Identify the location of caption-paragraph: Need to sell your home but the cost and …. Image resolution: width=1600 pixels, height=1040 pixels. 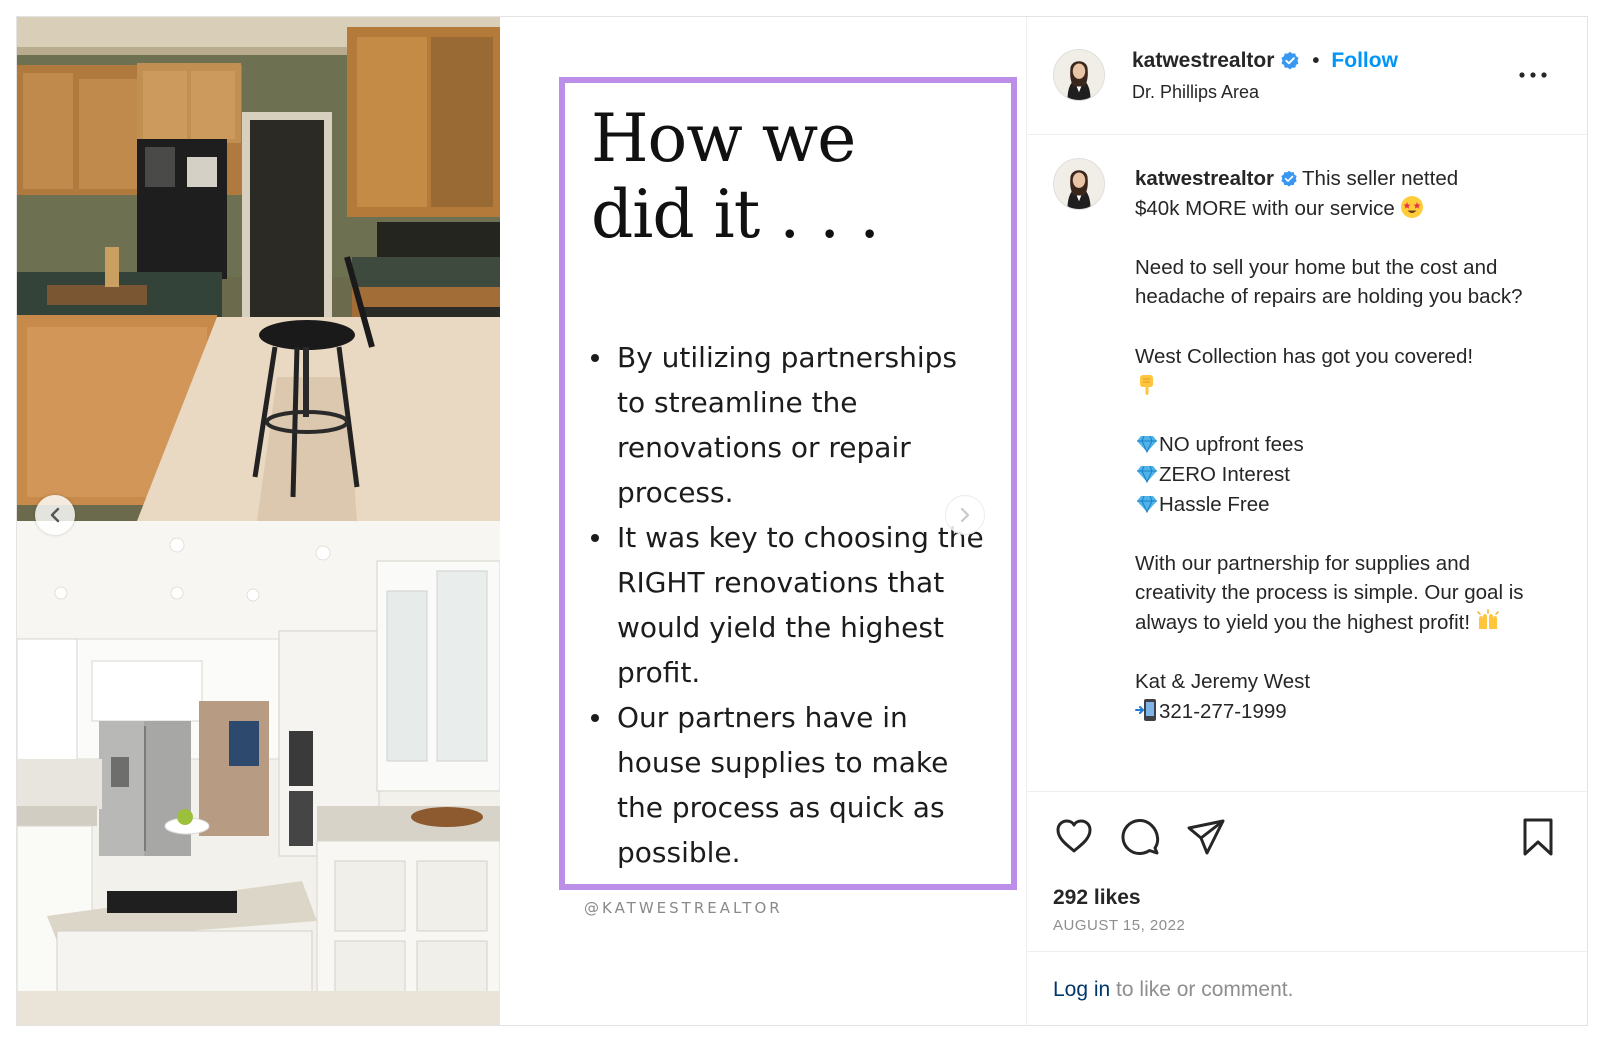
(1329, 282).